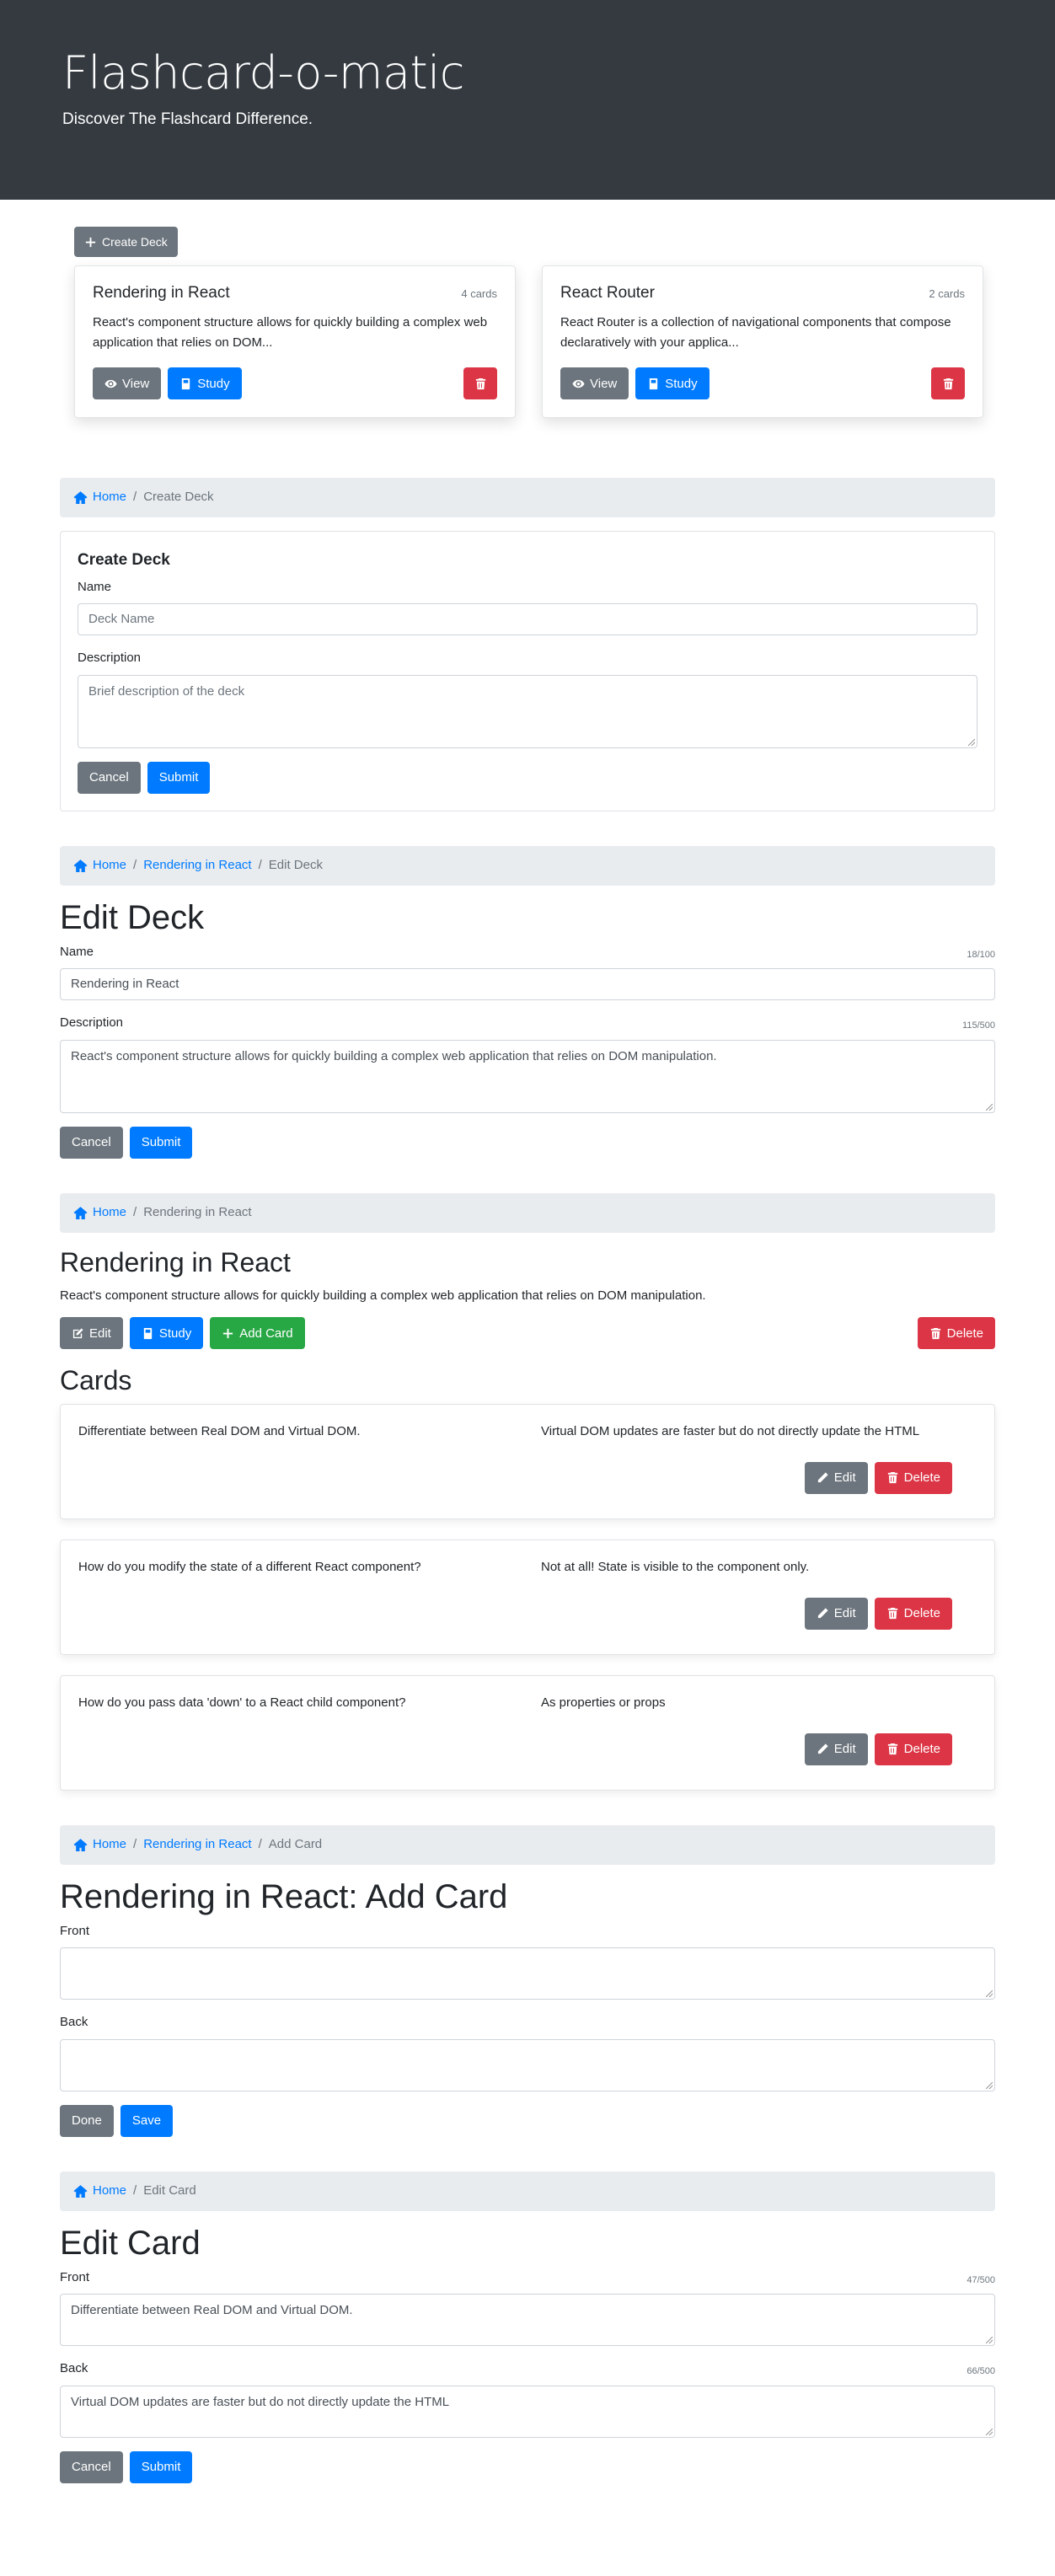  I want to click on done-button: Done, so click(87, 2121).